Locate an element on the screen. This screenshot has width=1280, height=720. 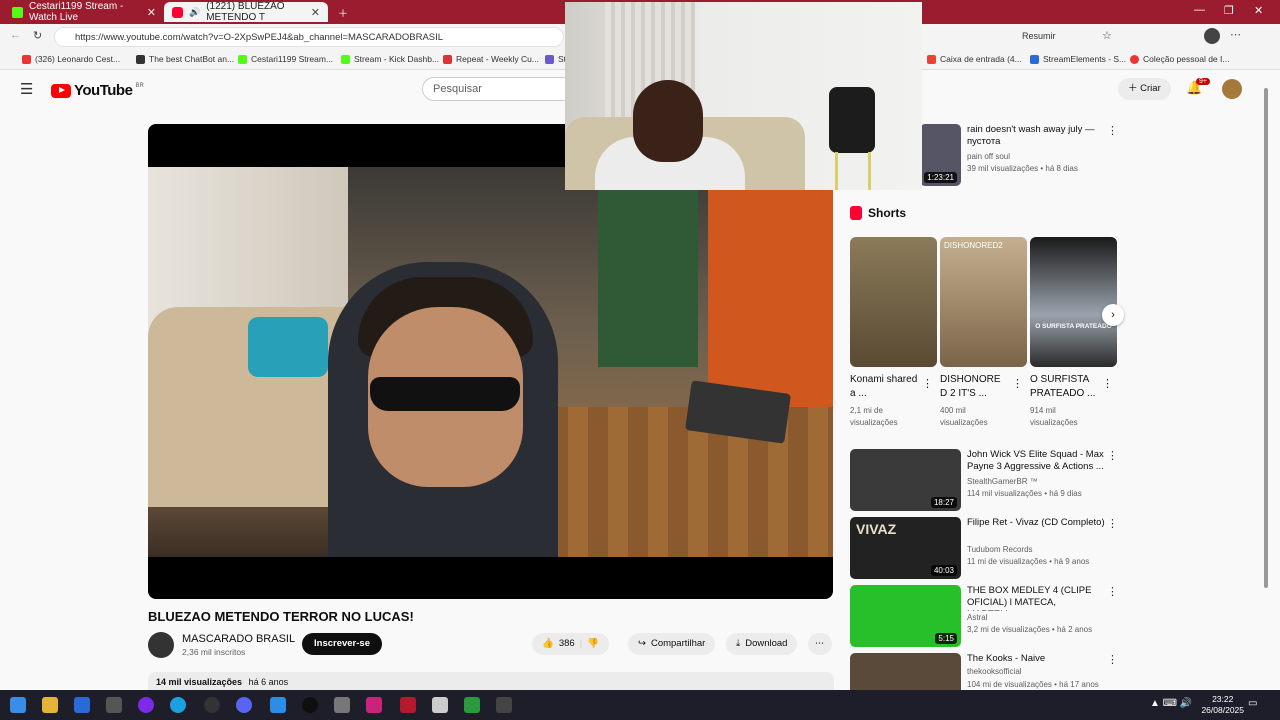
hamburger-menu-icon: ☰ is located at coordinates (26, 89).